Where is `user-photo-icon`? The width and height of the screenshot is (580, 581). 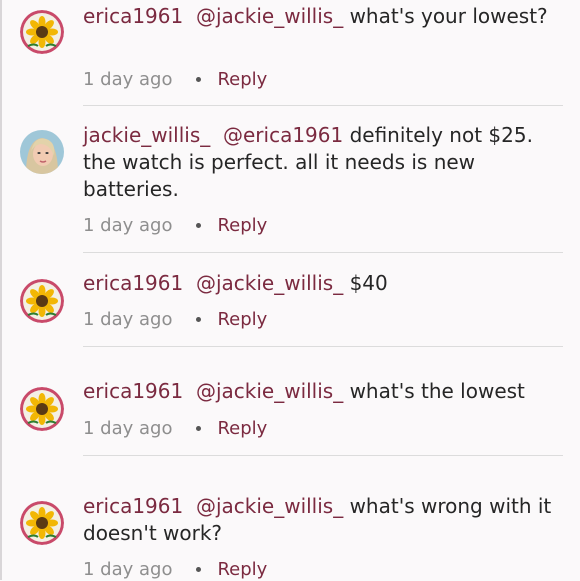 user-photo-icon is located at coordinates (42, 152).